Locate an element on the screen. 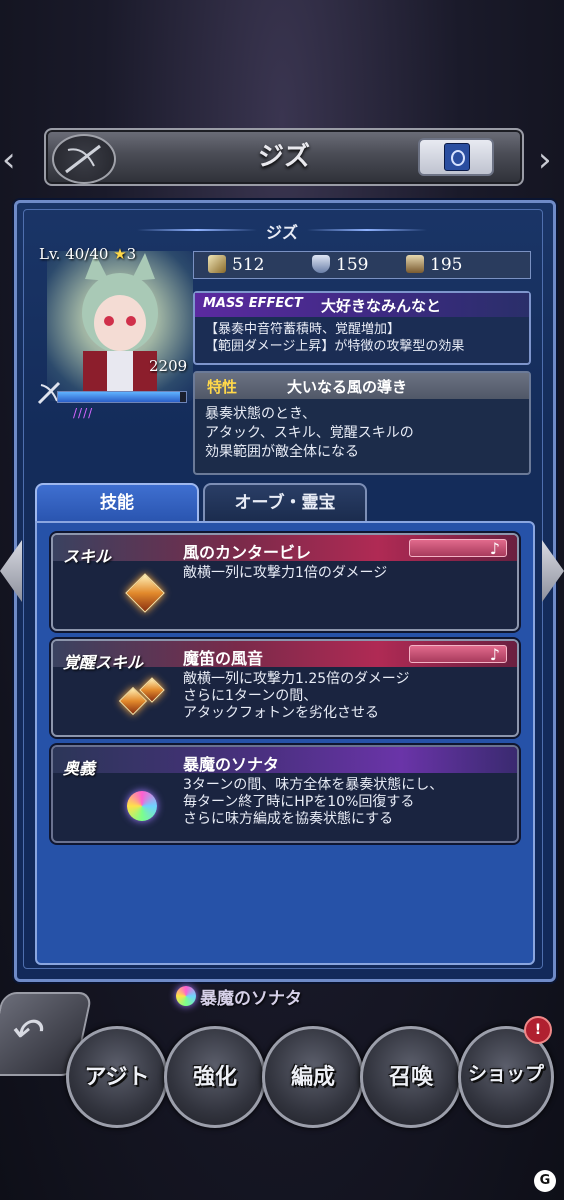 The image size is (564, 1200). trait-title: 大いなる風の導き is located at coordinates (347, 387).